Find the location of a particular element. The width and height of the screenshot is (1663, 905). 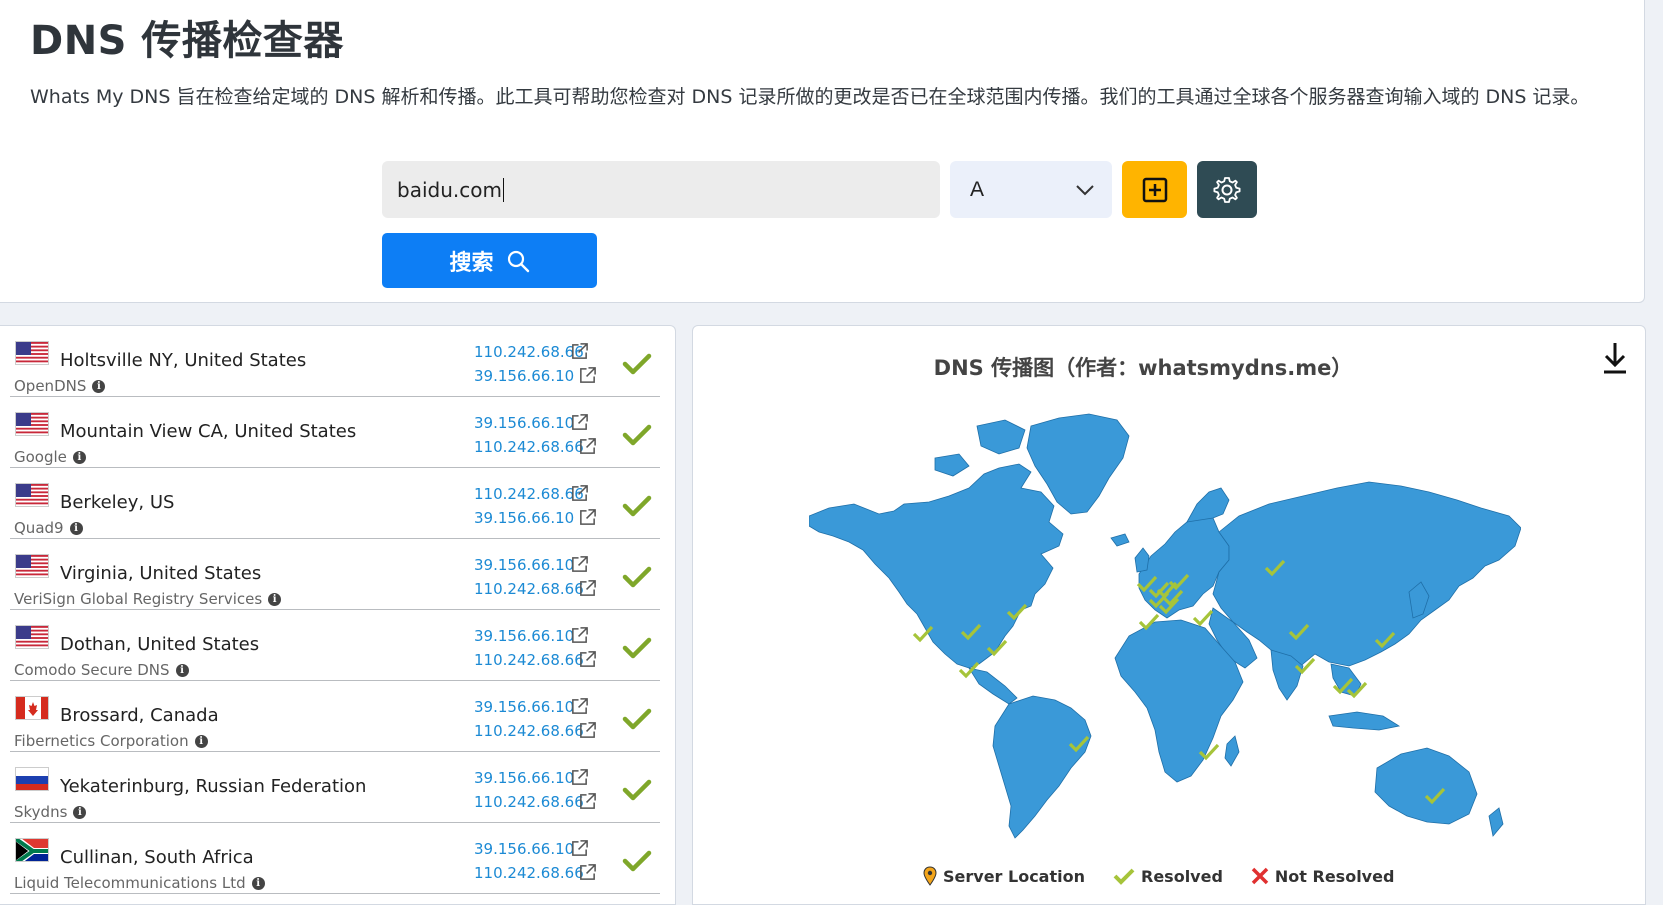

result-provider: Comodo Secure DNS i is located at coordinates (101, 670).